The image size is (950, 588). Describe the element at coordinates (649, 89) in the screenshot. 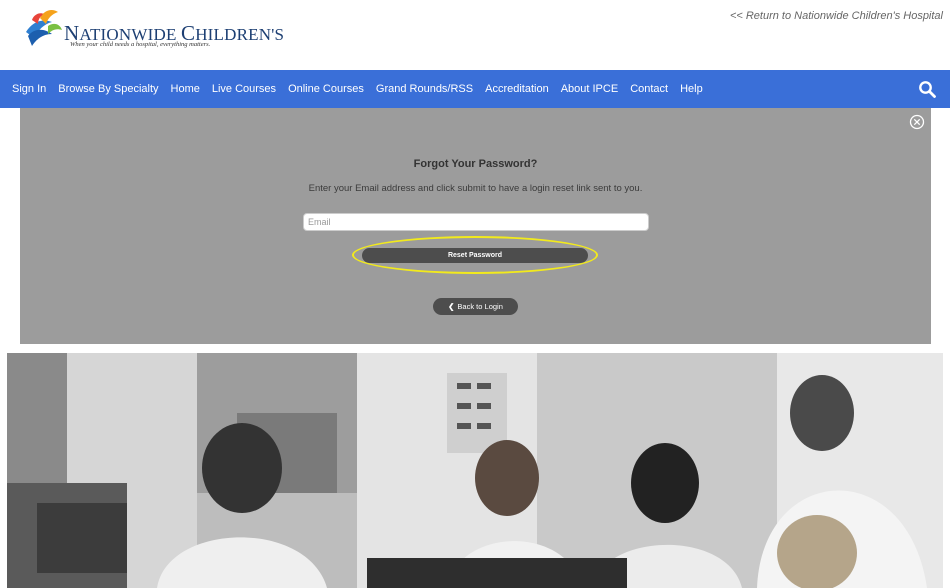

I see `nav-item-contact: Contact` at that location.